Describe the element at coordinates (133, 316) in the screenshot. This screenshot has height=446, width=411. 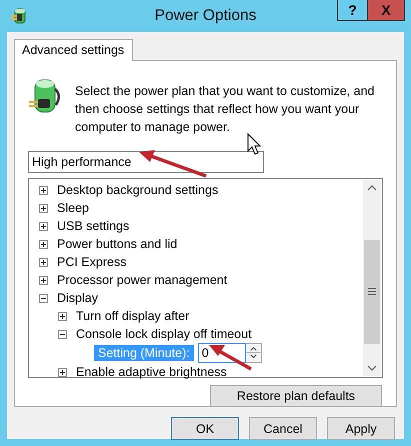
I see `tree-item: Turn off display after` at that location.